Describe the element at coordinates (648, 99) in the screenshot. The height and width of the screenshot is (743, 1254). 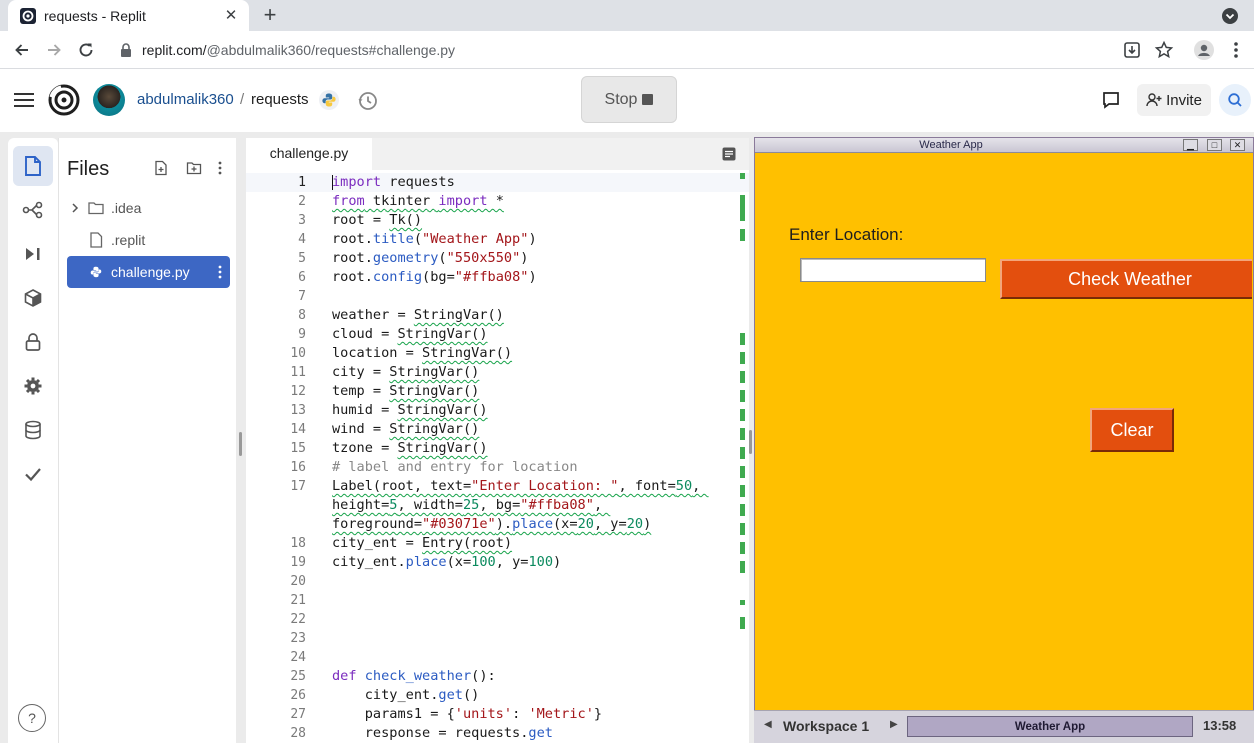
I see `stop-square-icon` at that location.